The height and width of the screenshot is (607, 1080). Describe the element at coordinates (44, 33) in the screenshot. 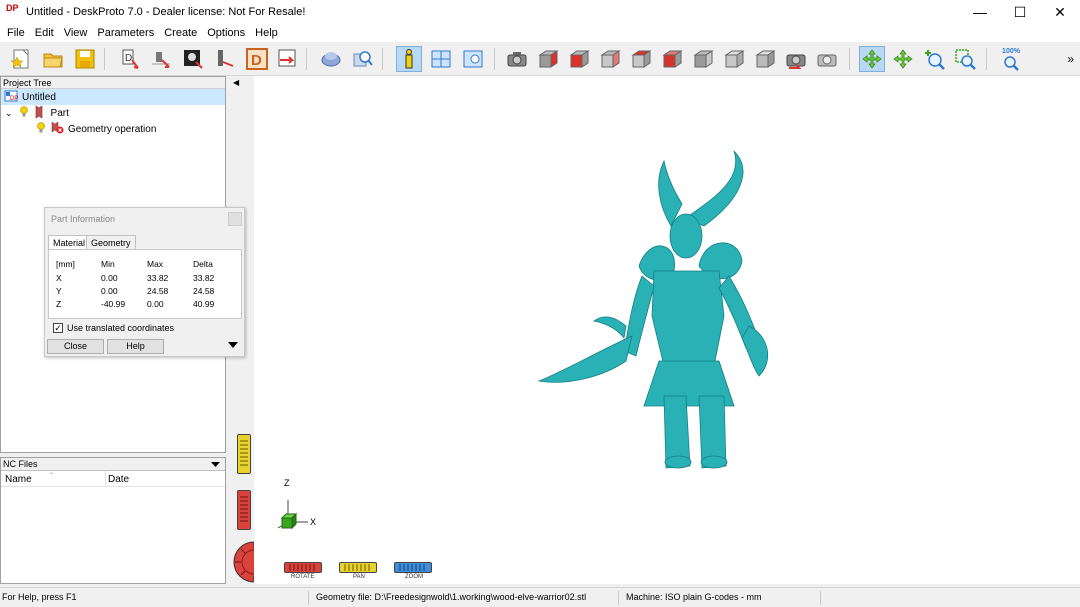

I see `menu-edit: Edit` at that location.